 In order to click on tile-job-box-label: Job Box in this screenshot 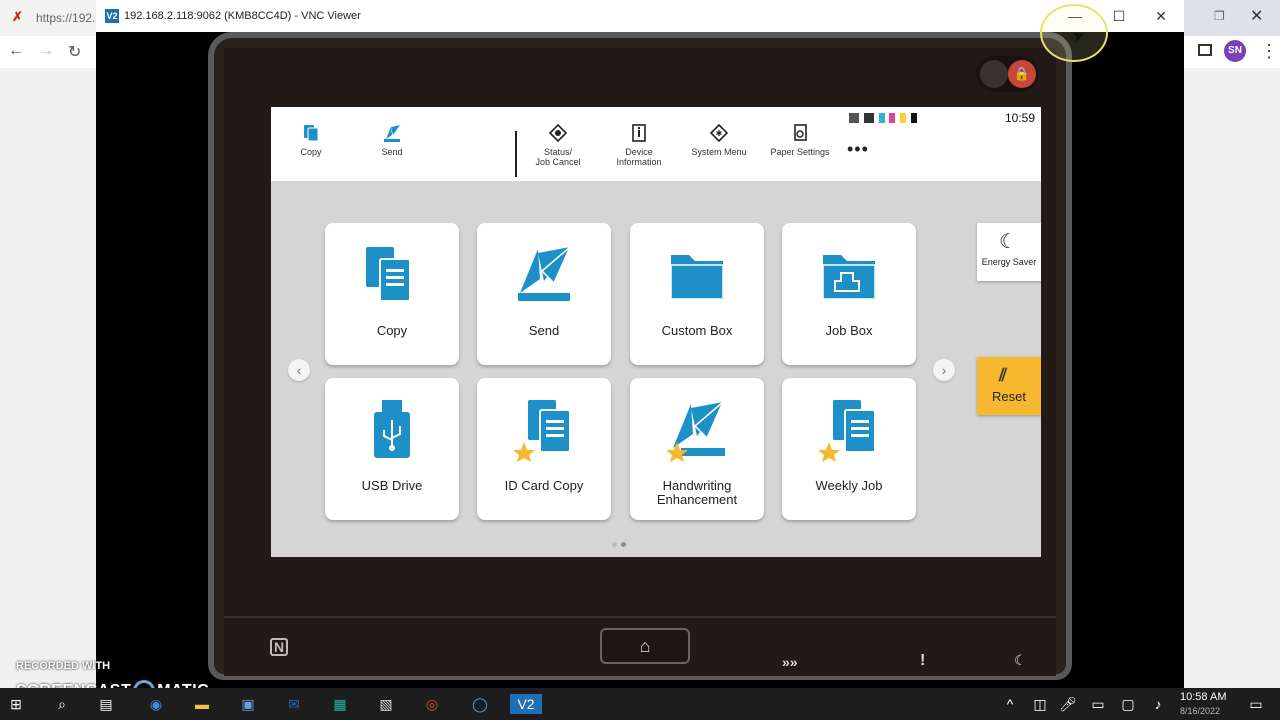, I will do `click(849, 330)`.